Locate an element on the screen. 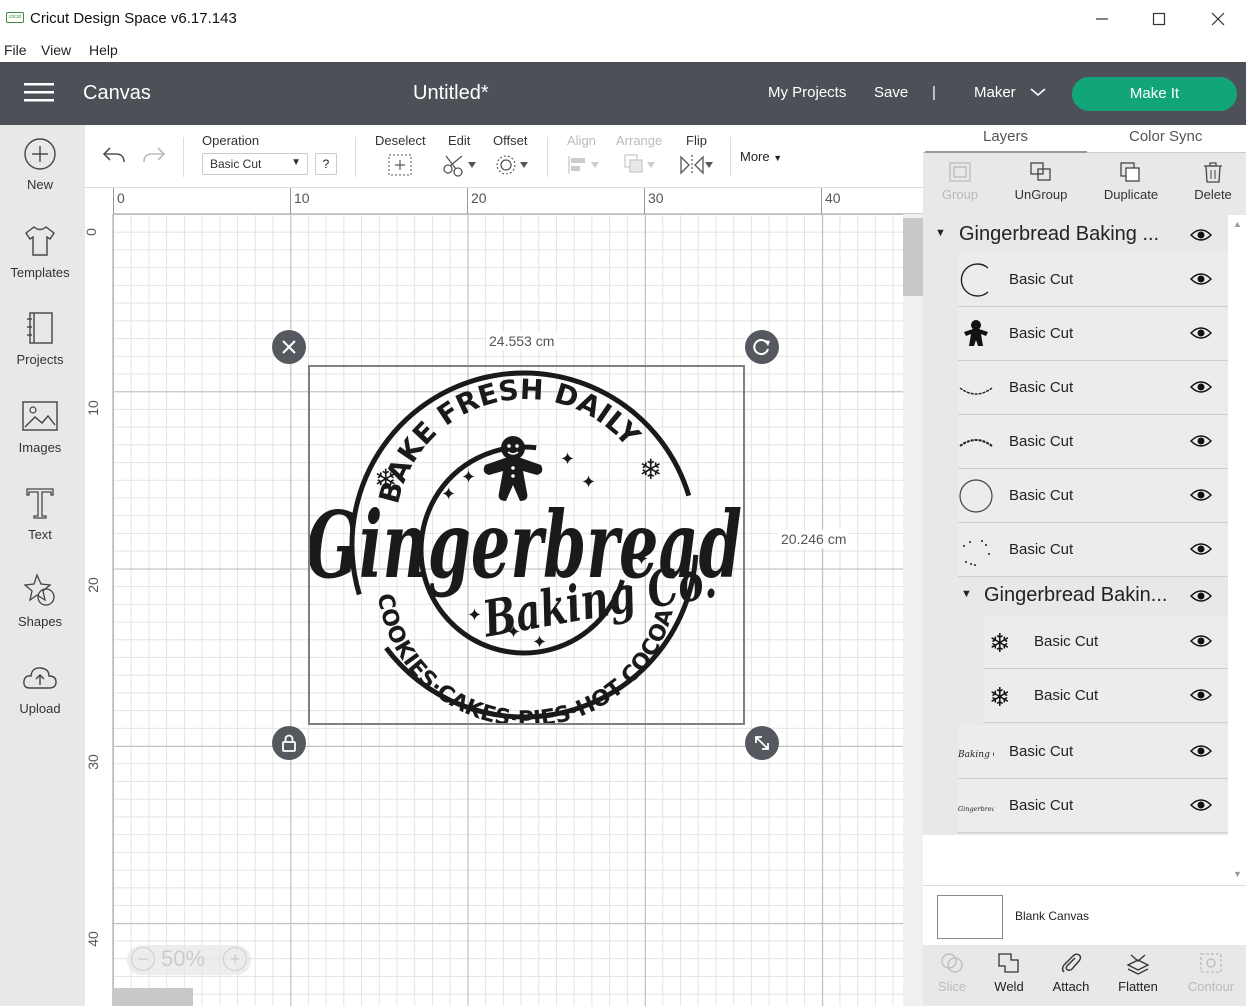 The image size is (1246, 1006). group-icon is located at coordinates (960, 172).